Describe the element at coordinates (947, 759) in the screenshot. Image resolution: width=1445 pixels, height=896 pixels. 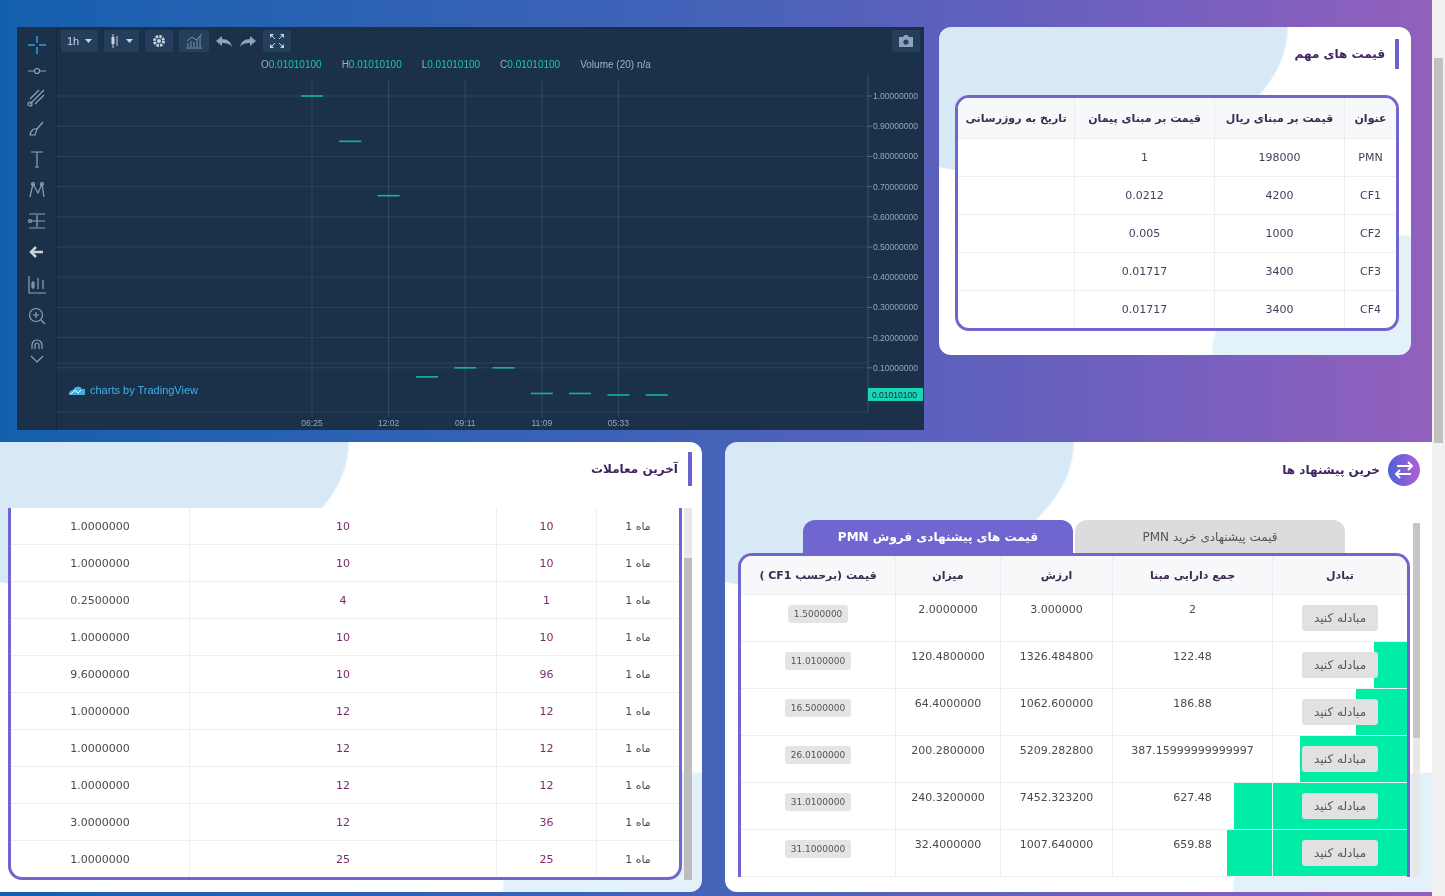
I see `table-cell: 200.2800000` at that location.